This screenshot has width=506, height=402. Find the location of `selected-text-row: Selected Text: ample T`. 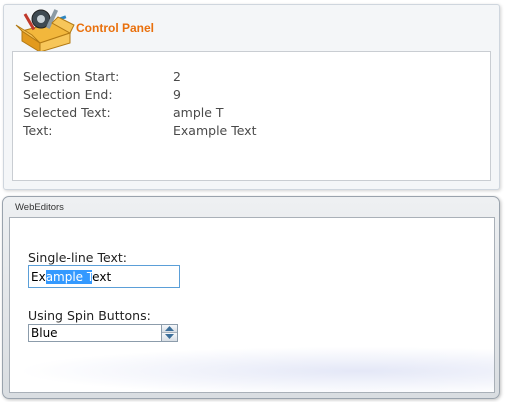

selected-text-row: Selected Text: ample T is located at coordinates (253, 113).